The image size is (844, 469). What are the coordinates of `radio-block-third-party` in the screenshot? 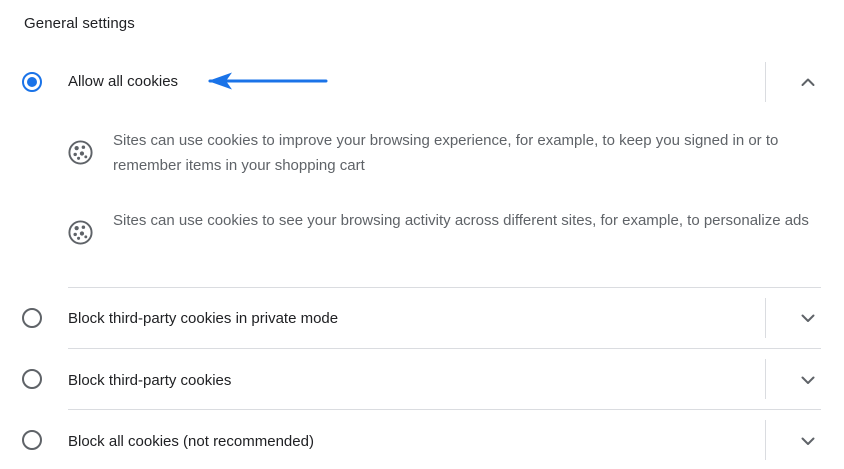 It's located at (32, 379).